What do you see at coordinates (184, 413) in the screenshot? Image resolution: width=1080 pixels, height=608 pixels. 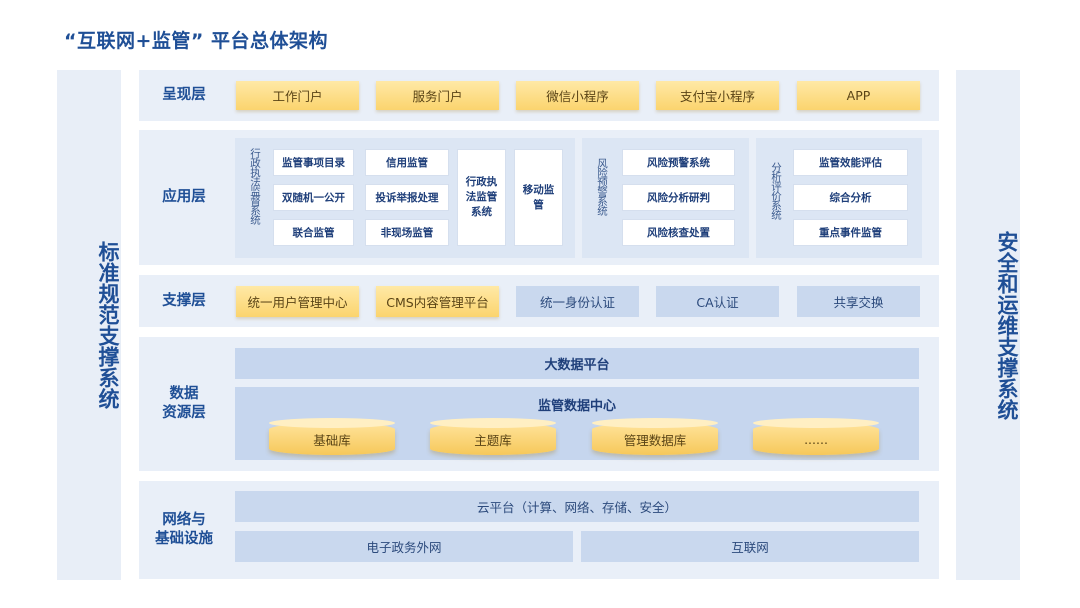 I see `data-layer-label-line2: 资源层` at bounding box center [184, 413].